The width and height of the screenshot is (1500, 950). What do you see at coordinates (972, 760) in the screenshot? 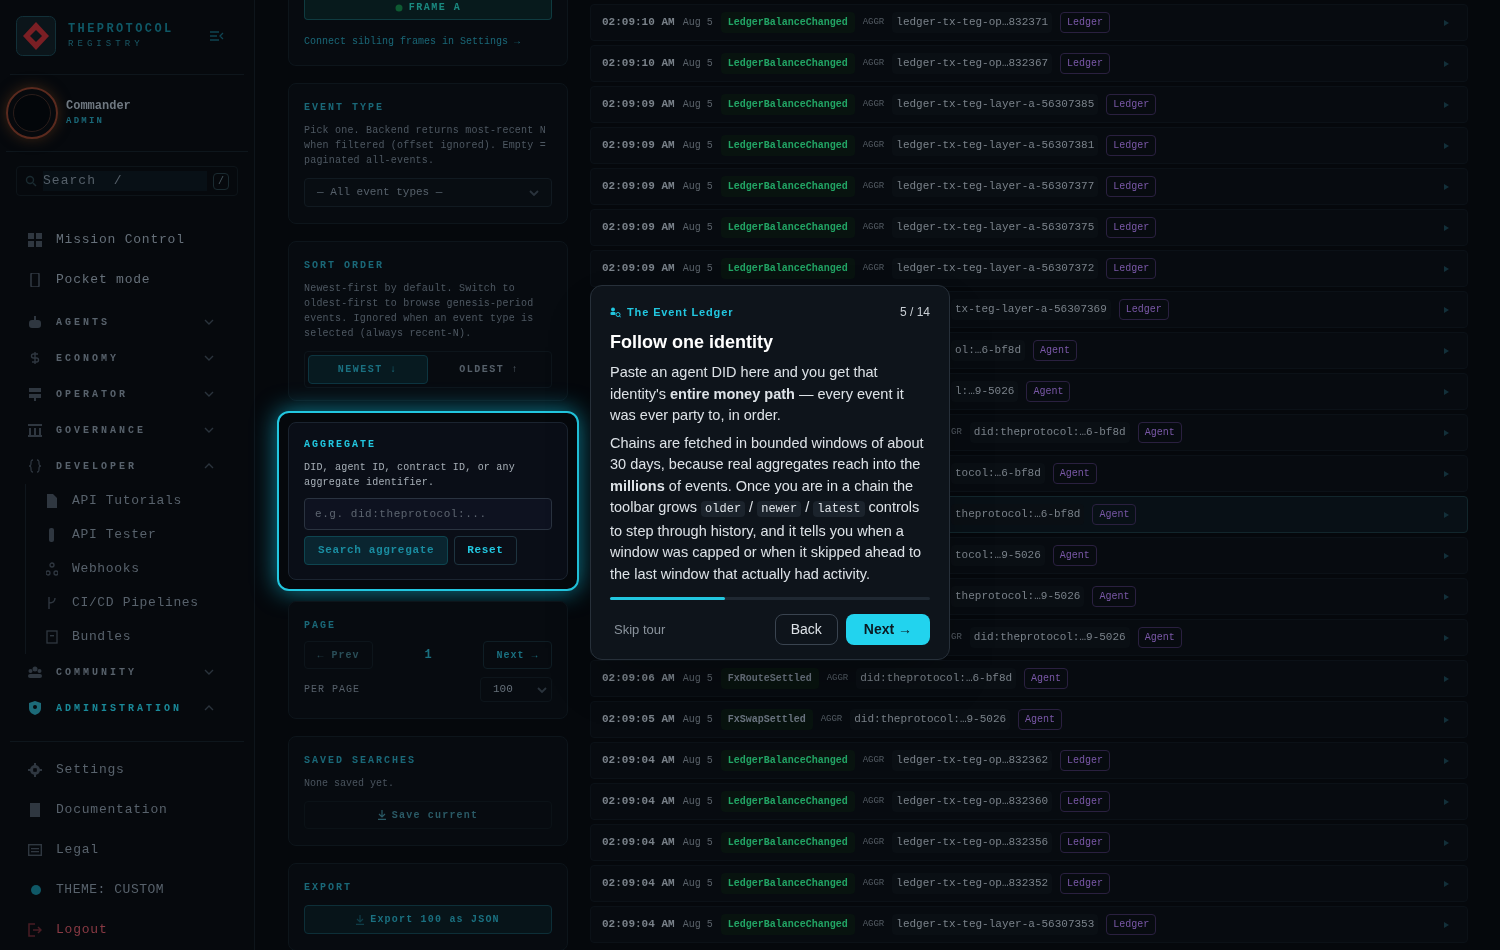
I see `aggregate-id: ledger-tx-teg-op…832362` at bounding box center [972, 760].